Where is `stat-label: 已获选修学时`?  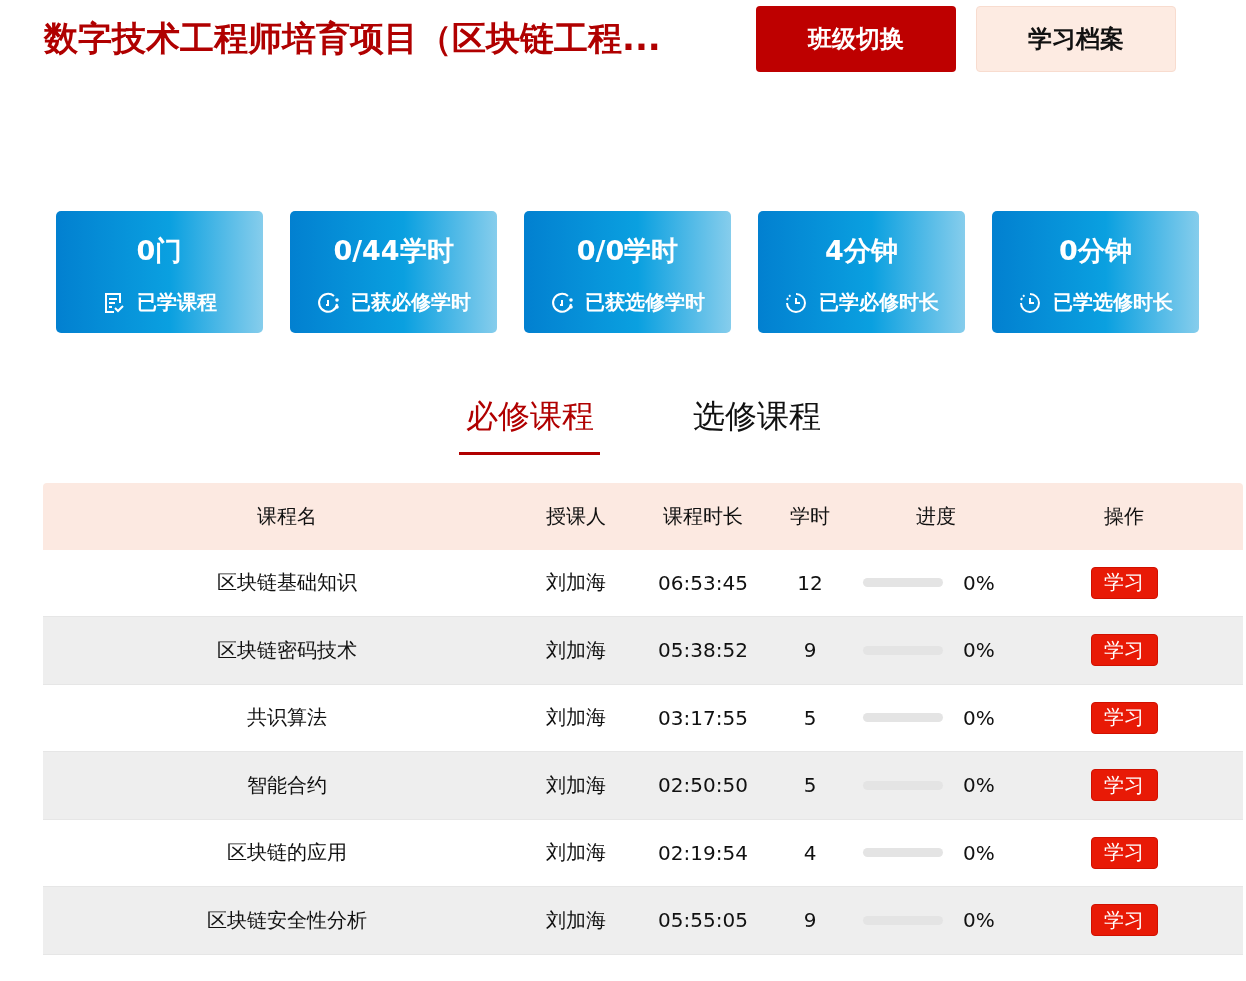 stat-label: 已获选修学时 is located at coordinates (644, 302).